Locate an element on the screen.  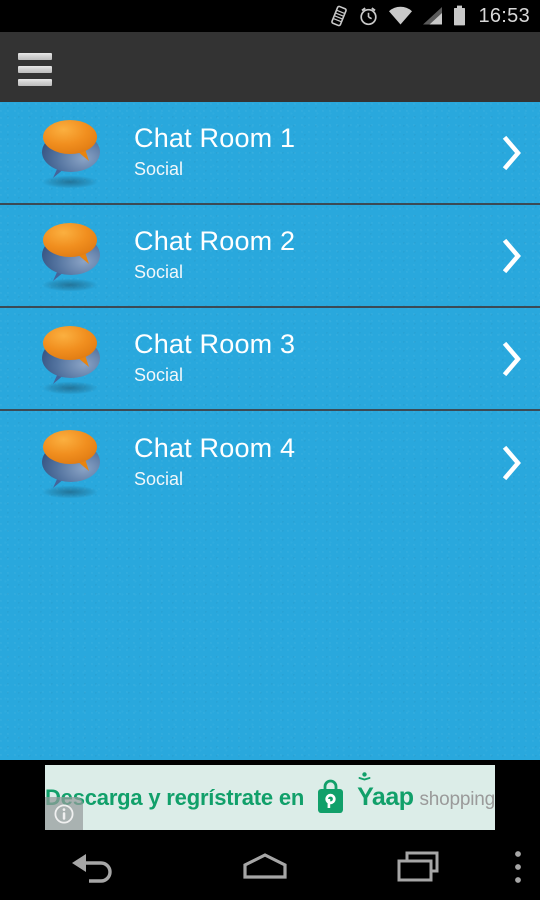
recent-apps-icon is located at coordinates (418, 866).